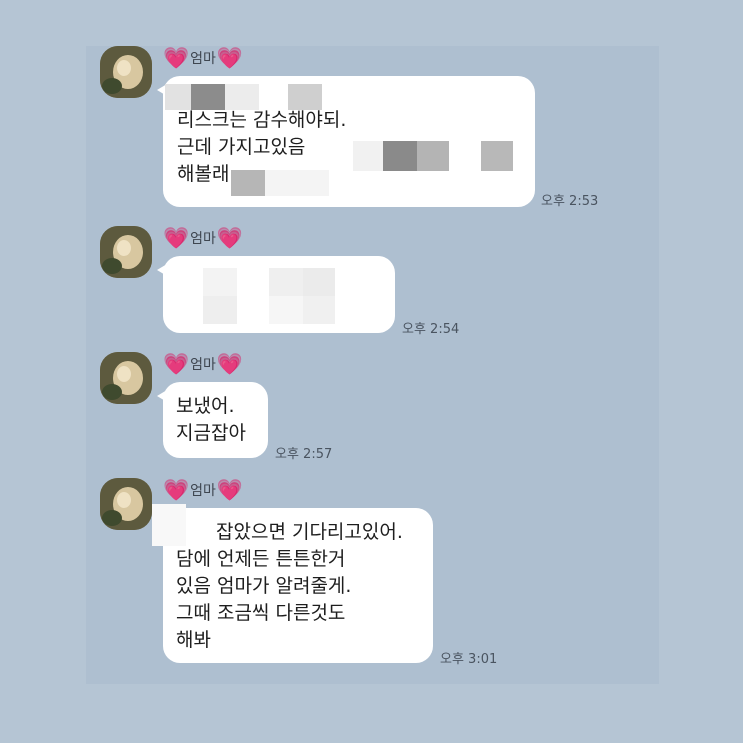 This screenshot has height=743, width=743. I want to click on message-line: 지금잡아, so click(211, 433).